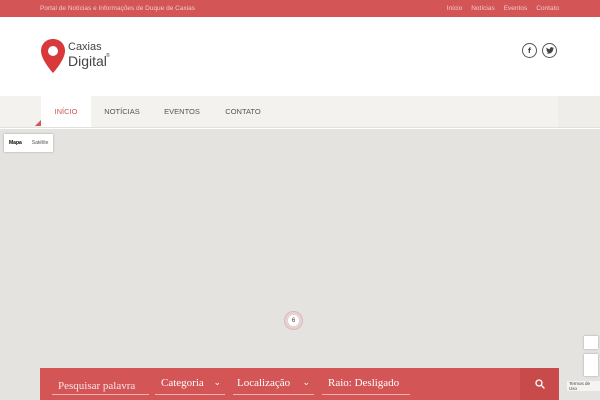  I want to click on logo-text-digital: Digital, so click(87, 61).